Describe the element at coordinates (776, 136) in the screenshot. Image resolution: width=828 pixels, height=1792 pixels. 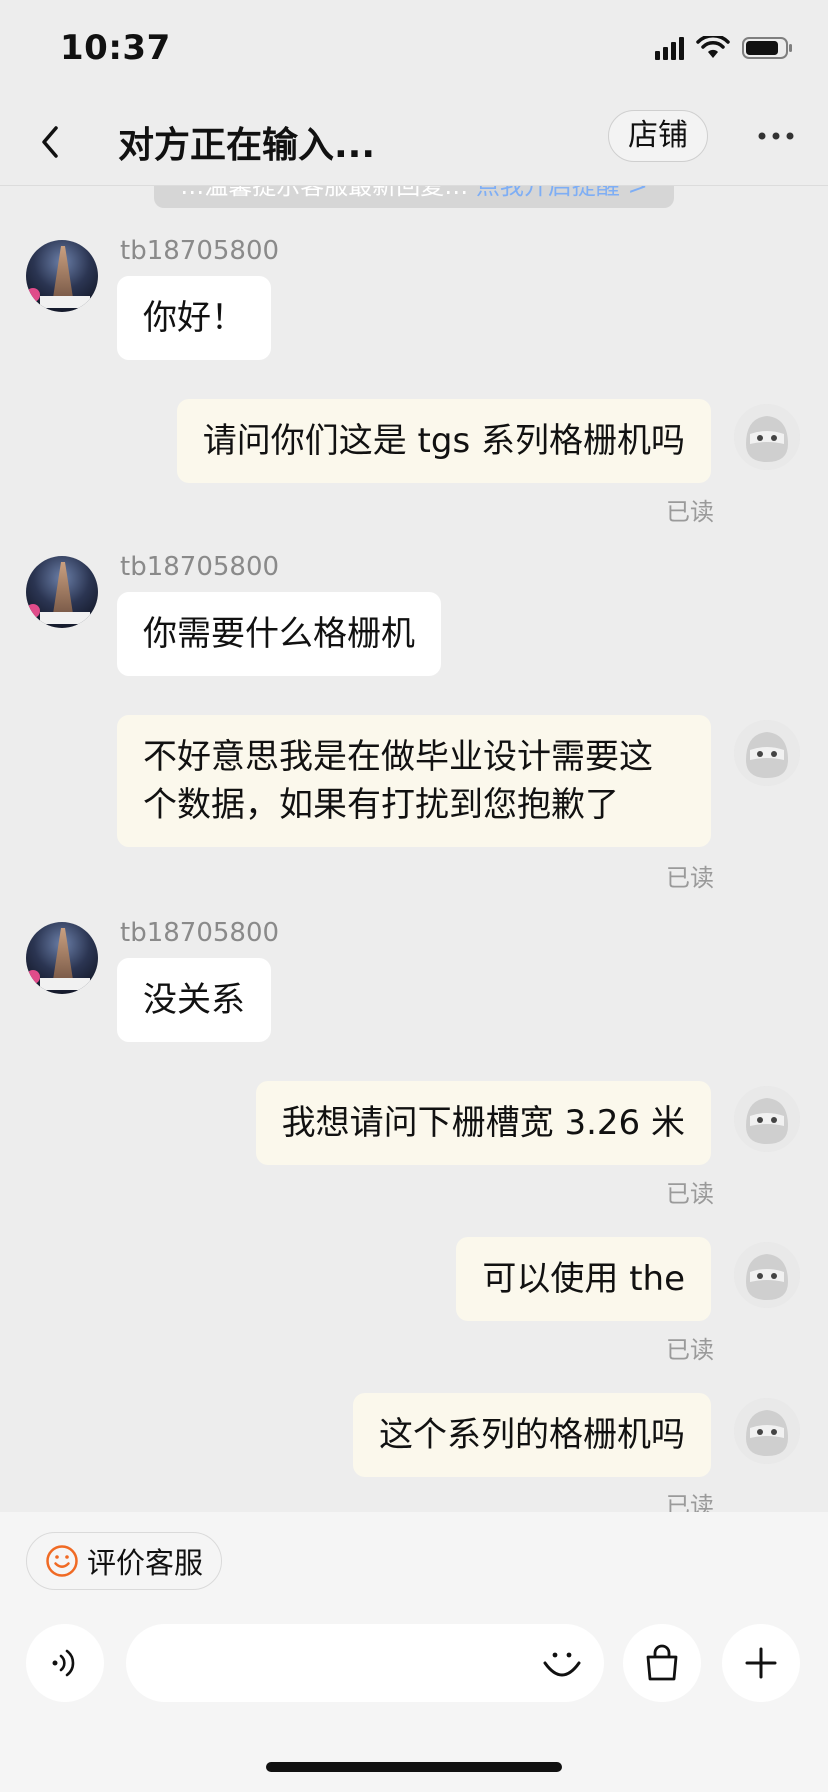
I see `more-options-icon` at that location.